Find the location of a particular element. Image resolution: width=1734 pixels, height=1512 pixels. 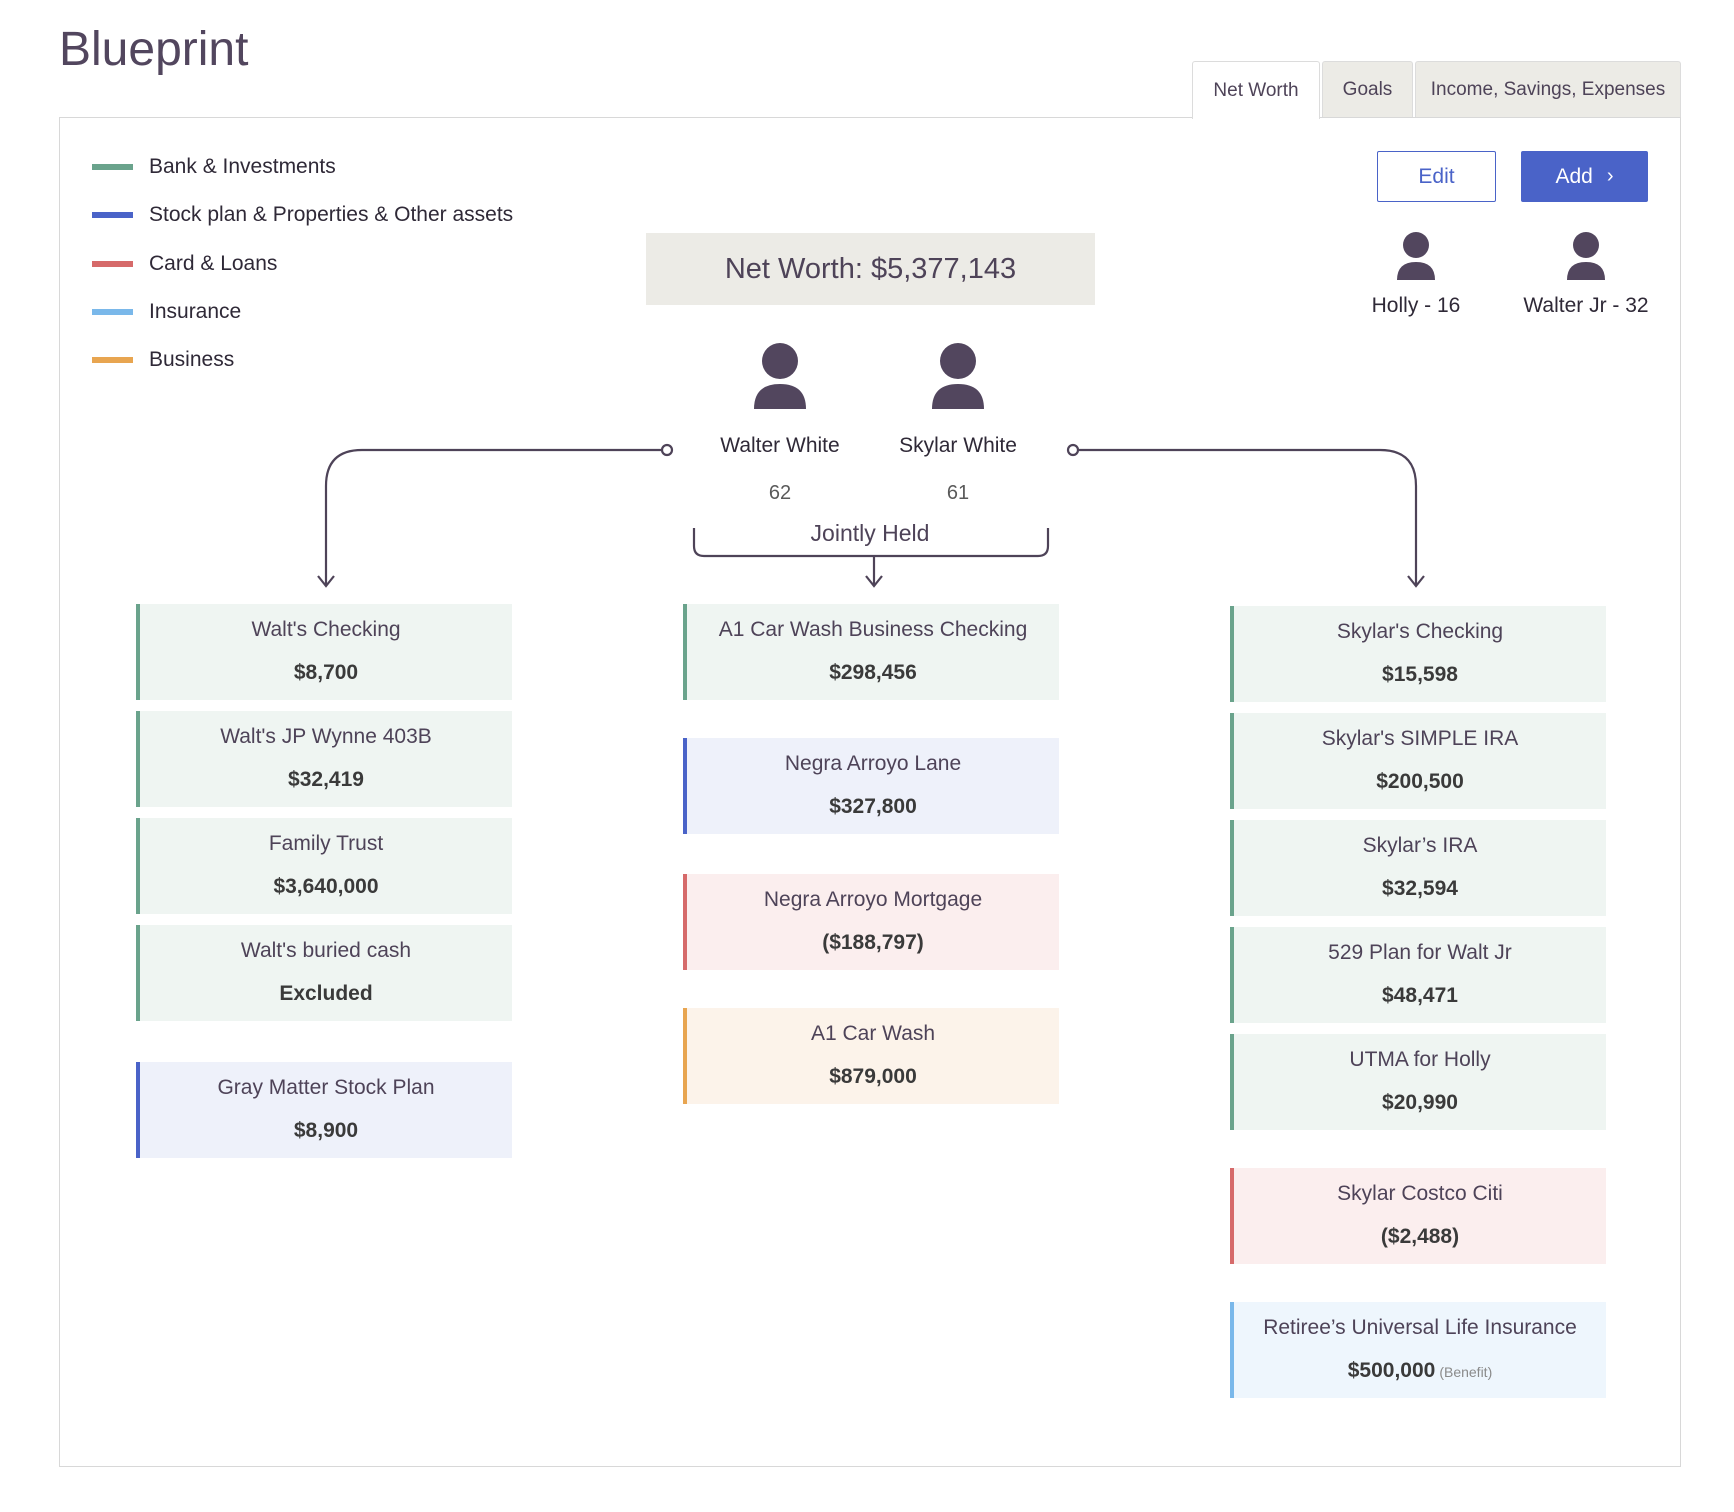

account-value-row: ($2,488) is located at coordinates (1420, 1237).